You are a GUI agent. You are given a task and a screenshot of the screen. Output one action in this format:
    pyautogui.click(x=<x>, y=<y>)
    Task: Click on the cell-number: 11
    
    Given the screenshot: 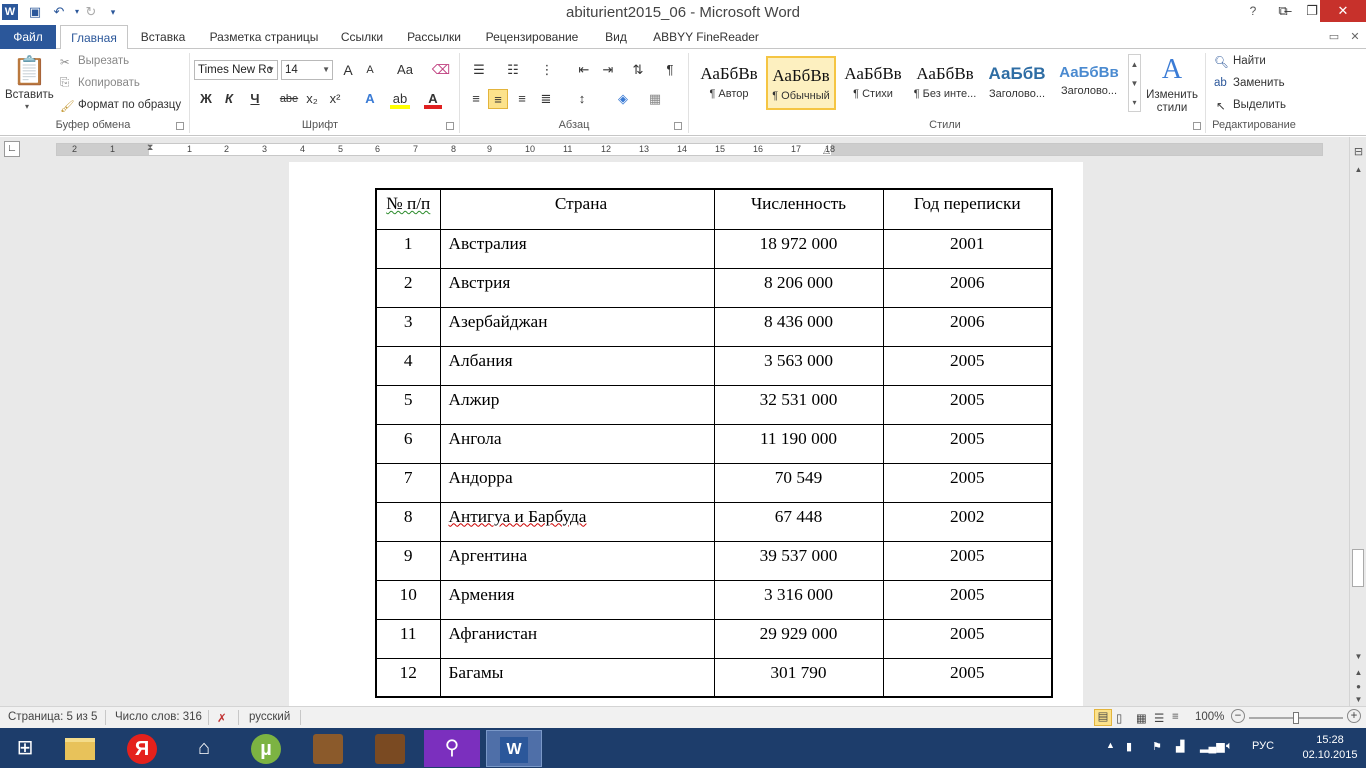 What is the action you would take?
    pyautogui.click(x=408, y=638)
    